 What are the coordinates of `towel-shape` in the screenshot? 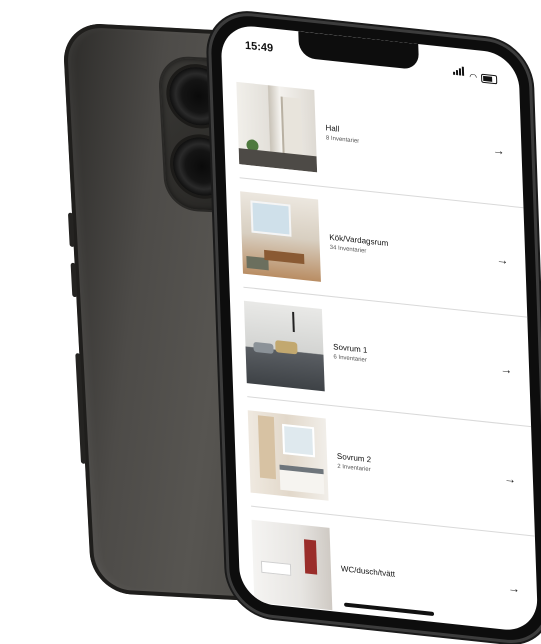 It's located at (310, 557).